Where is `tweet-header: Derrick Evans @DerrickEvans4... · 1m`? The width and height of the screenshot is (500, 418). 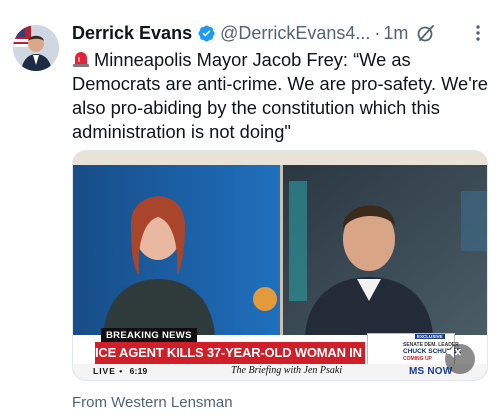 tweet-header: Derrick Evans @DerrickEvans4... · 1m is located at coordinates (280, 33).